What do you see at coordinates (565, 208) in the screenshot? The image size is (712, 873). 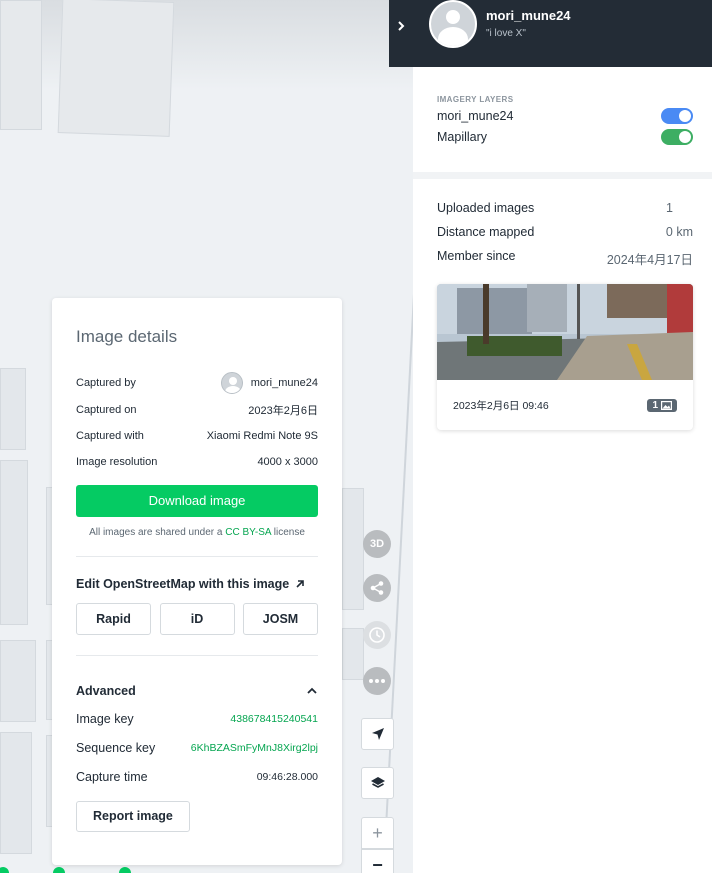 I see `stat-uploaded-images: Uploaded images 1` at bounding box center [565, 208].